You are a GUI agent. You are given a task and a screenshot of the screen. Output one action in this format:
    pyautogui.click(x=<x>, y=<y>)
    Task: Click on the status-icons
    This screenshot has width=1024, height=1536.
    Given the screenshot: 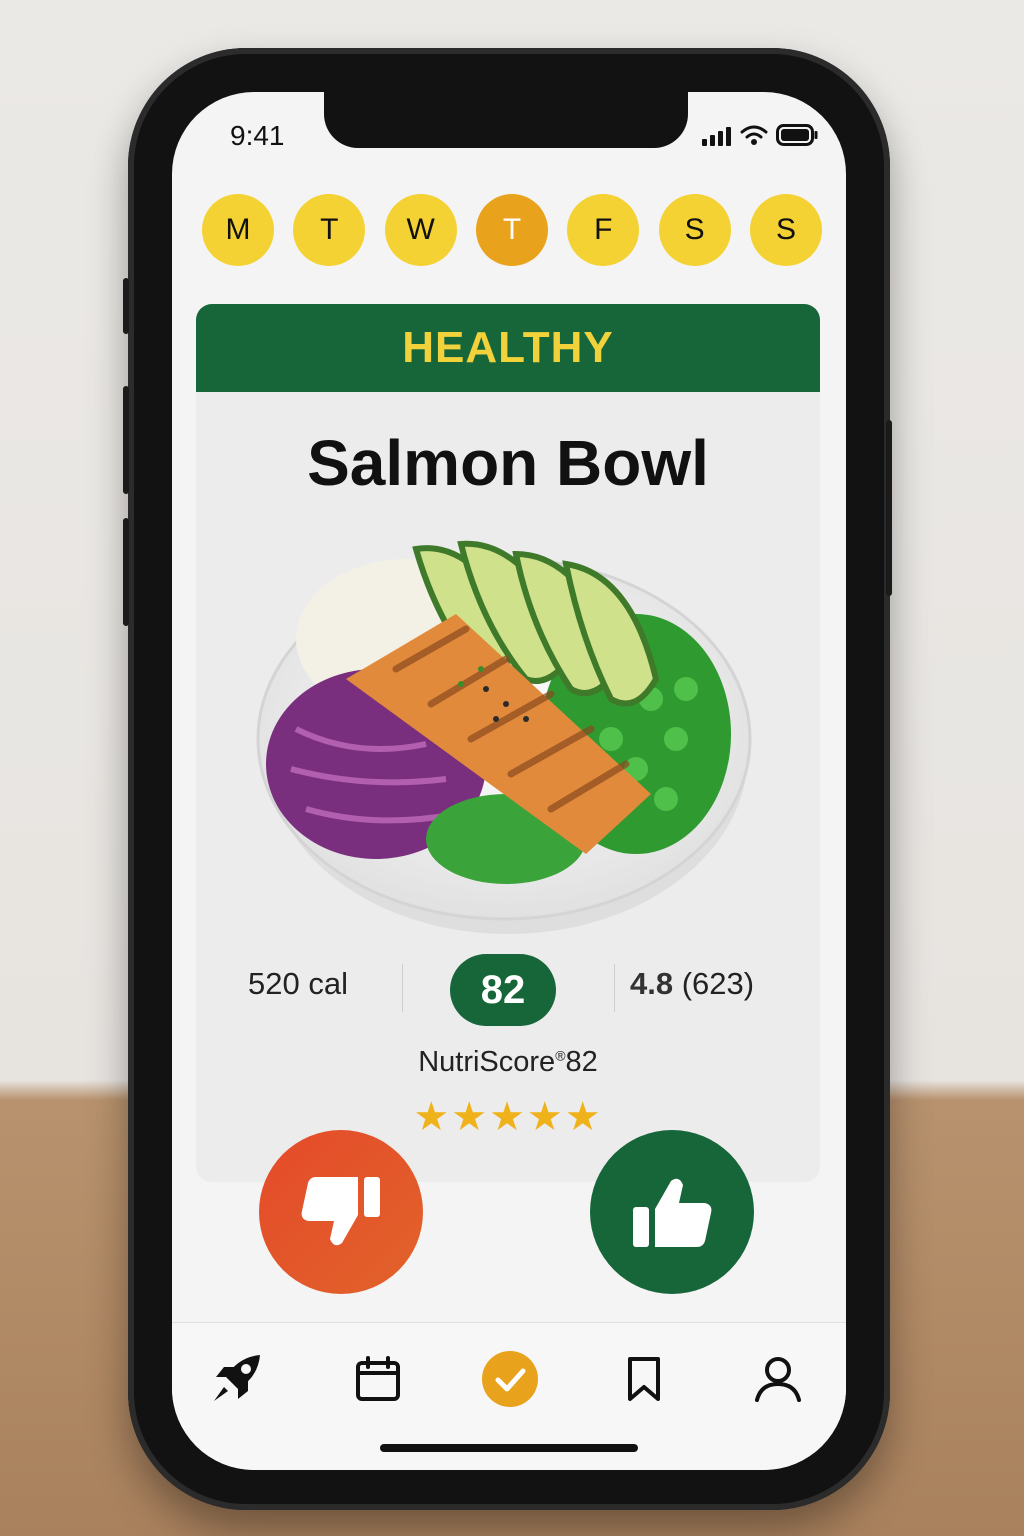 What is the action you would take?
    pyautogui.click(x=760, y=135)
    